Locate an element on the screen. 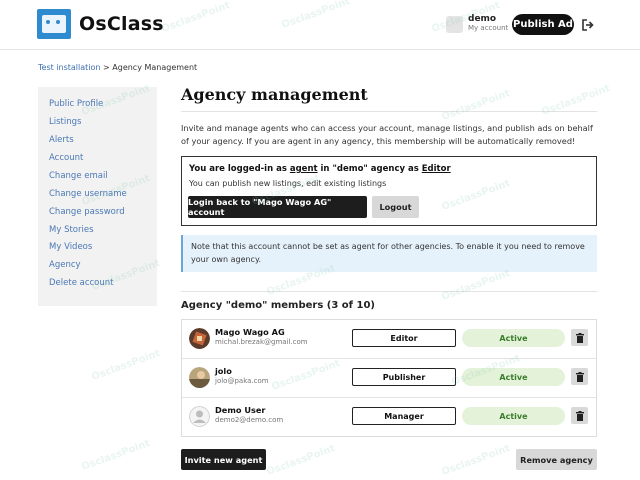 Image resolution: width=640 pixels, height=480 pixels. user-sub: My account is located at coordinates (488, 28).